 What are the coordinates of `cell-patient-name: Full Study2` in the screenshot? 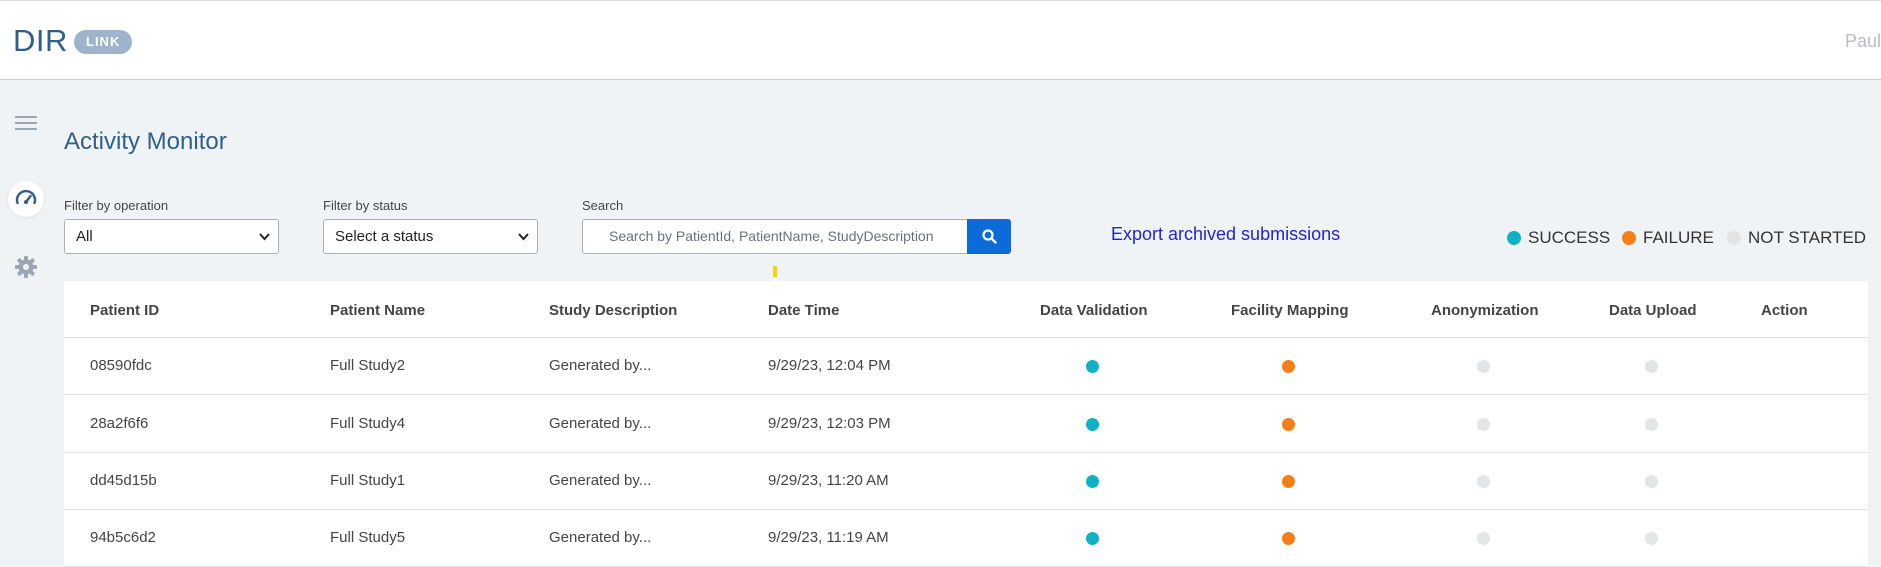 It's located at (368, 365).